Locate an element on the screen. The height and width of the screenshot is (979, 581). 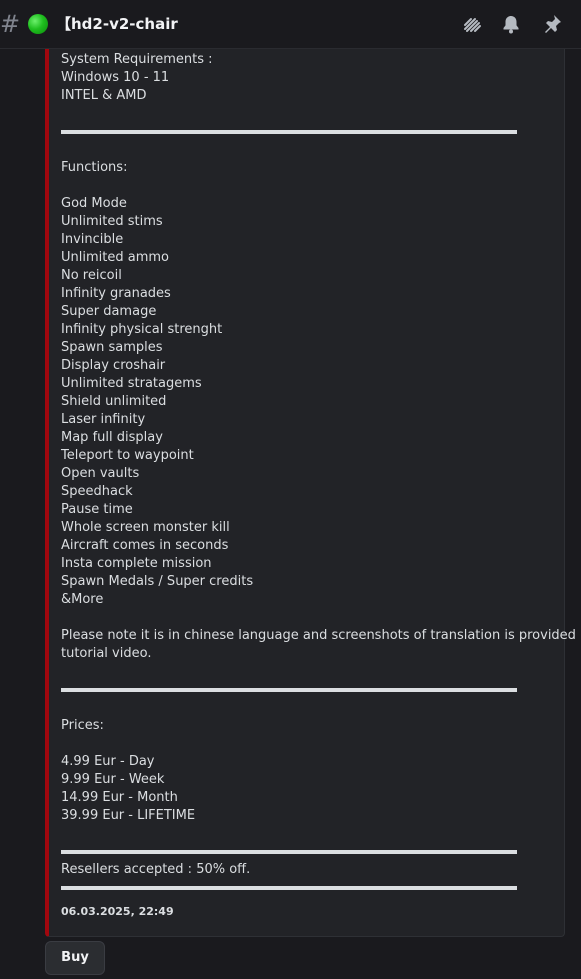
buy-button: Buy is located at coordinates (75, 958).